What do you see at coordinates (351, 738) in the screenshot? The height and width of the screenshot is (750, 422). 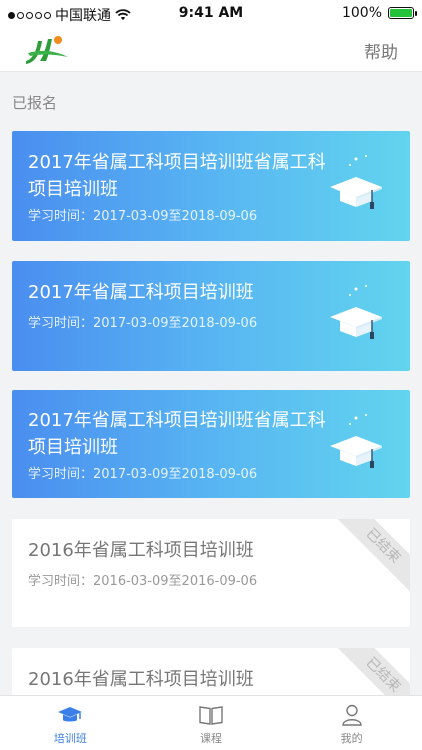 I see `tab-label: 我的` at bounding box center [351, 738].